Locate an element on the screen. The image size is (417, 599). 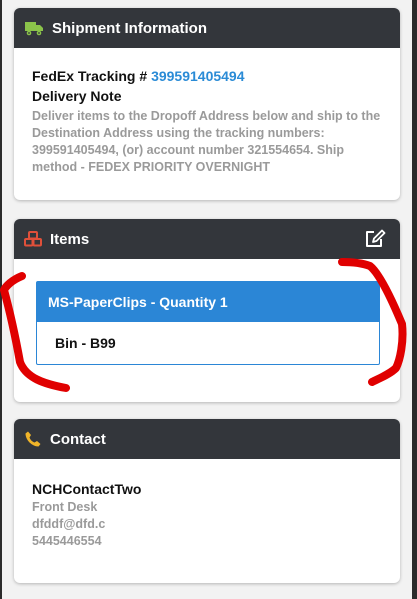
shipment-header: Shipment Information is located at coordinates (207, 28).